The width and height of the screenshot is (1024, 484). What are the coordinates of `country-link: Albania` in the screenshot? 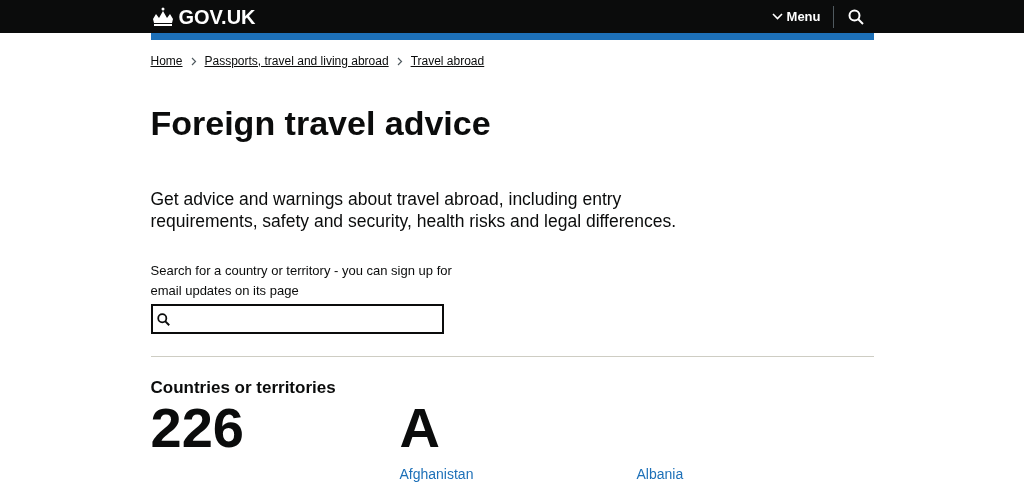 It's located at (755, 474).